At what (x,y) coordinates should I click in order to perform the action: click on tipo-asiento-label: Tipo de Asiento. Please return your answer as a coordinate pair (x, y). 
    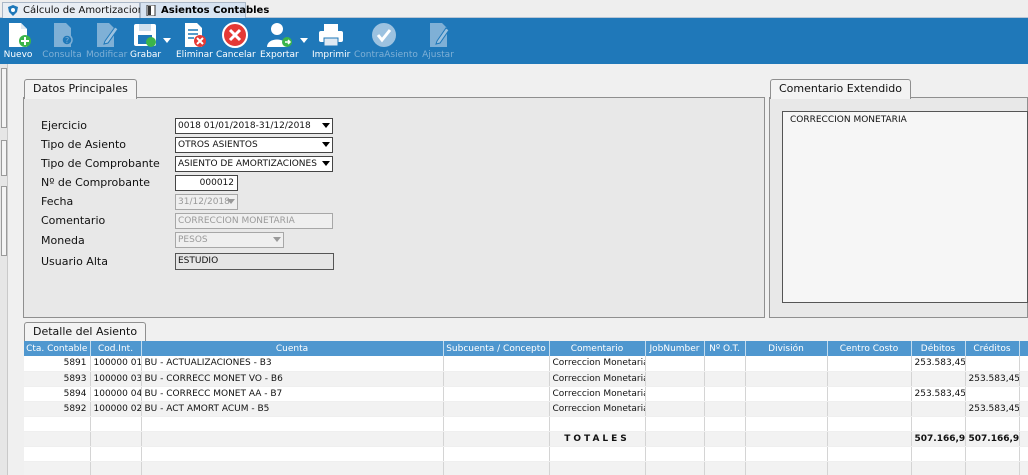
    Looking at the image, I should click on (83, 144).